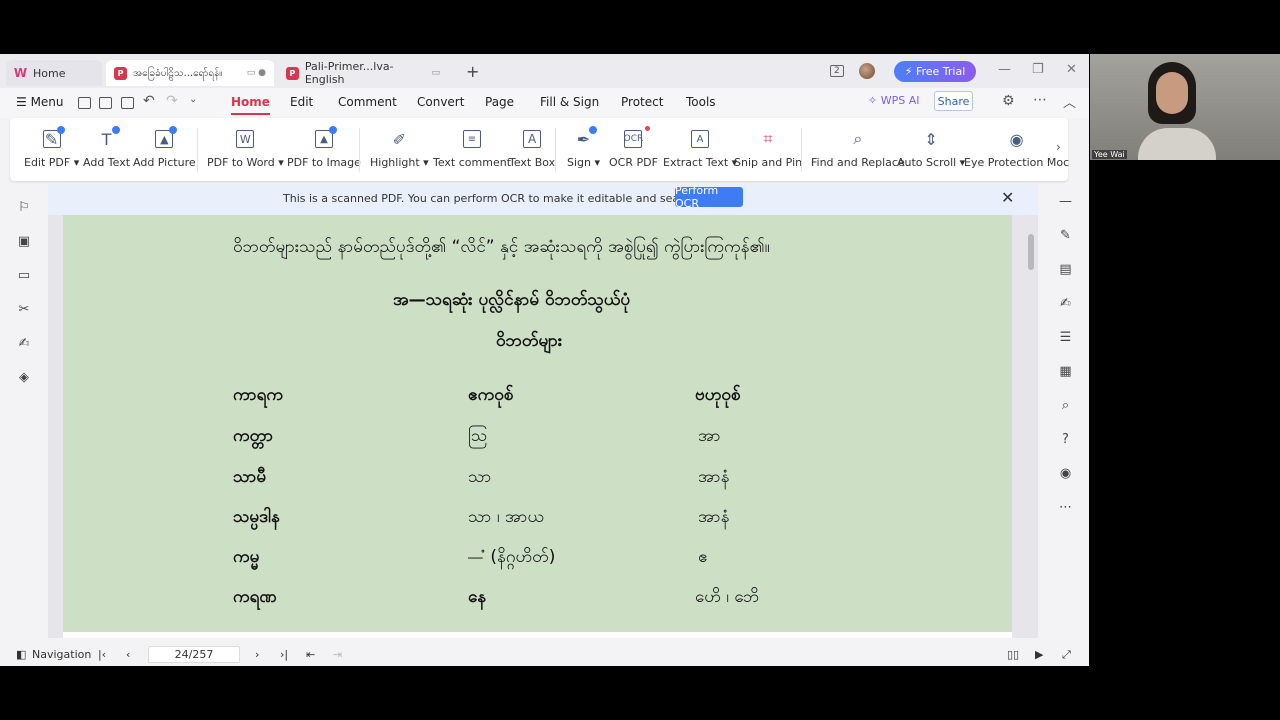 This screenshot has width=1280, height=720. I want to click on find-replace-tool: ⌕ Find and Replace, so click(858, 149).